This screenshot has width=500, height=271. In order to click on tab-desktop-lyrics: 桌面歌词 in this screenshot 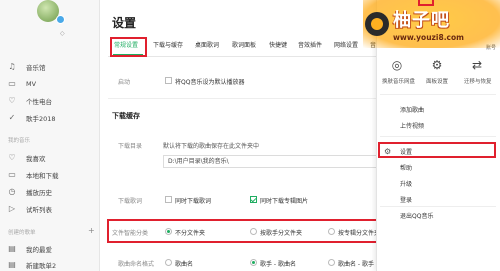, I will do `click(207, 46)`.